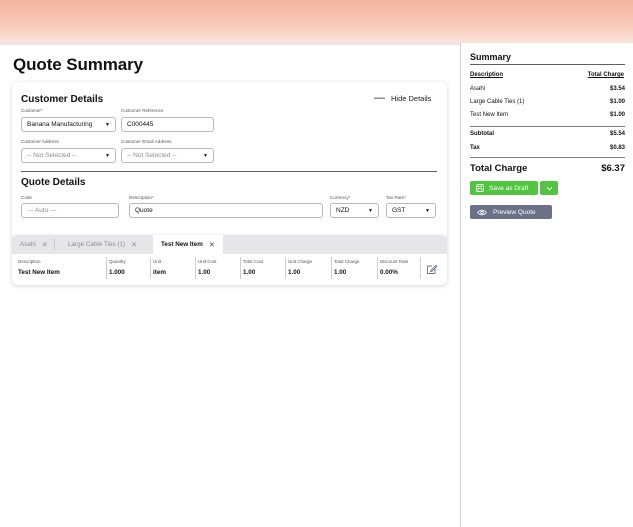 This screenshot has height=527, width=633. What do you see at coordinates (394, 261) in the screenshot?
I see `header-discount-rate: Discount Rate` at bounding box center [394, 261].